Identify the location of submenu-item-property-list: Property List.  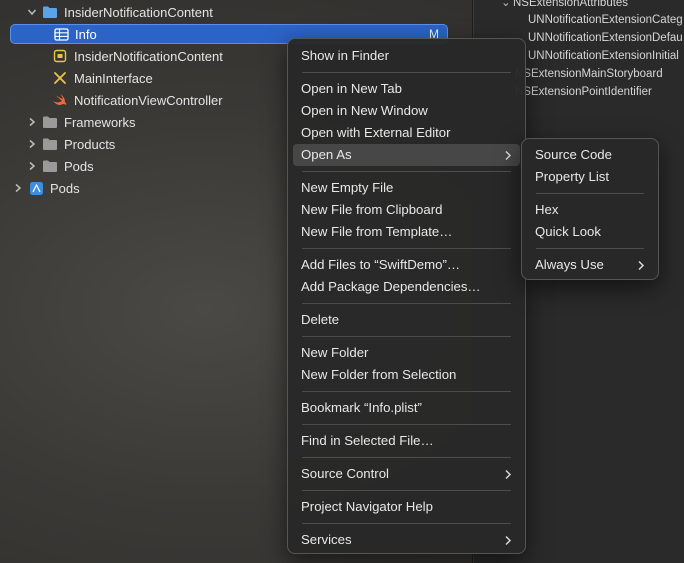
(590, 177).